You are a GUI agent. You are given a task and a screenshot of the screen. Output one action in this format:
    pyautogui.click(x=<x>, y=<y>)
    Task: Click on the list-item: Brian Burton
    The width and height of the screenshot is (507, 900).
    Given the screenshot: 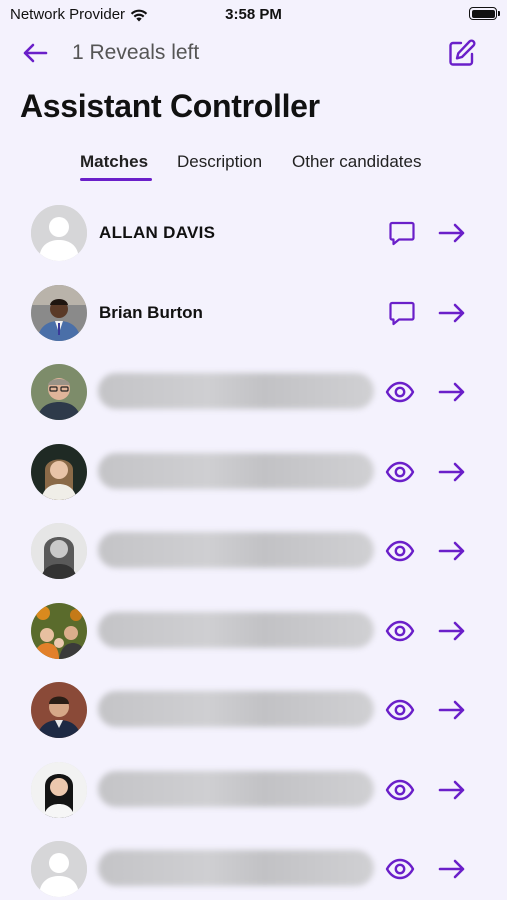 What is the action you would take?
    pyautogui.click(x=253, y=313)
    